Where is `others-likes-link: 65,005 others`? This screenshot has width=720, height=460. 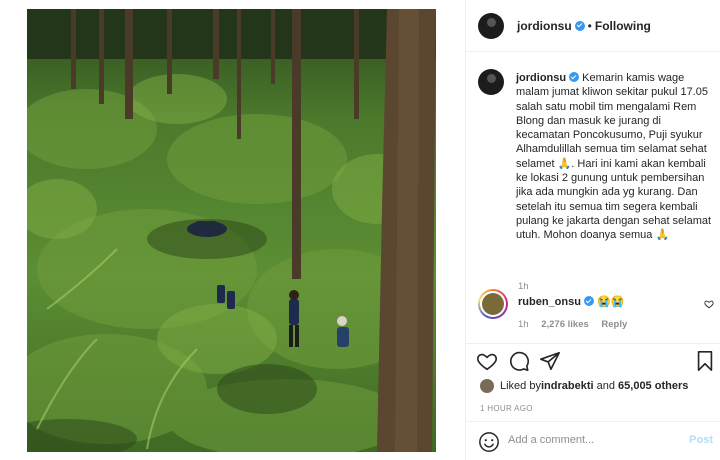
others-likes-link: 65,005 others is located at coordinates (653, 386).